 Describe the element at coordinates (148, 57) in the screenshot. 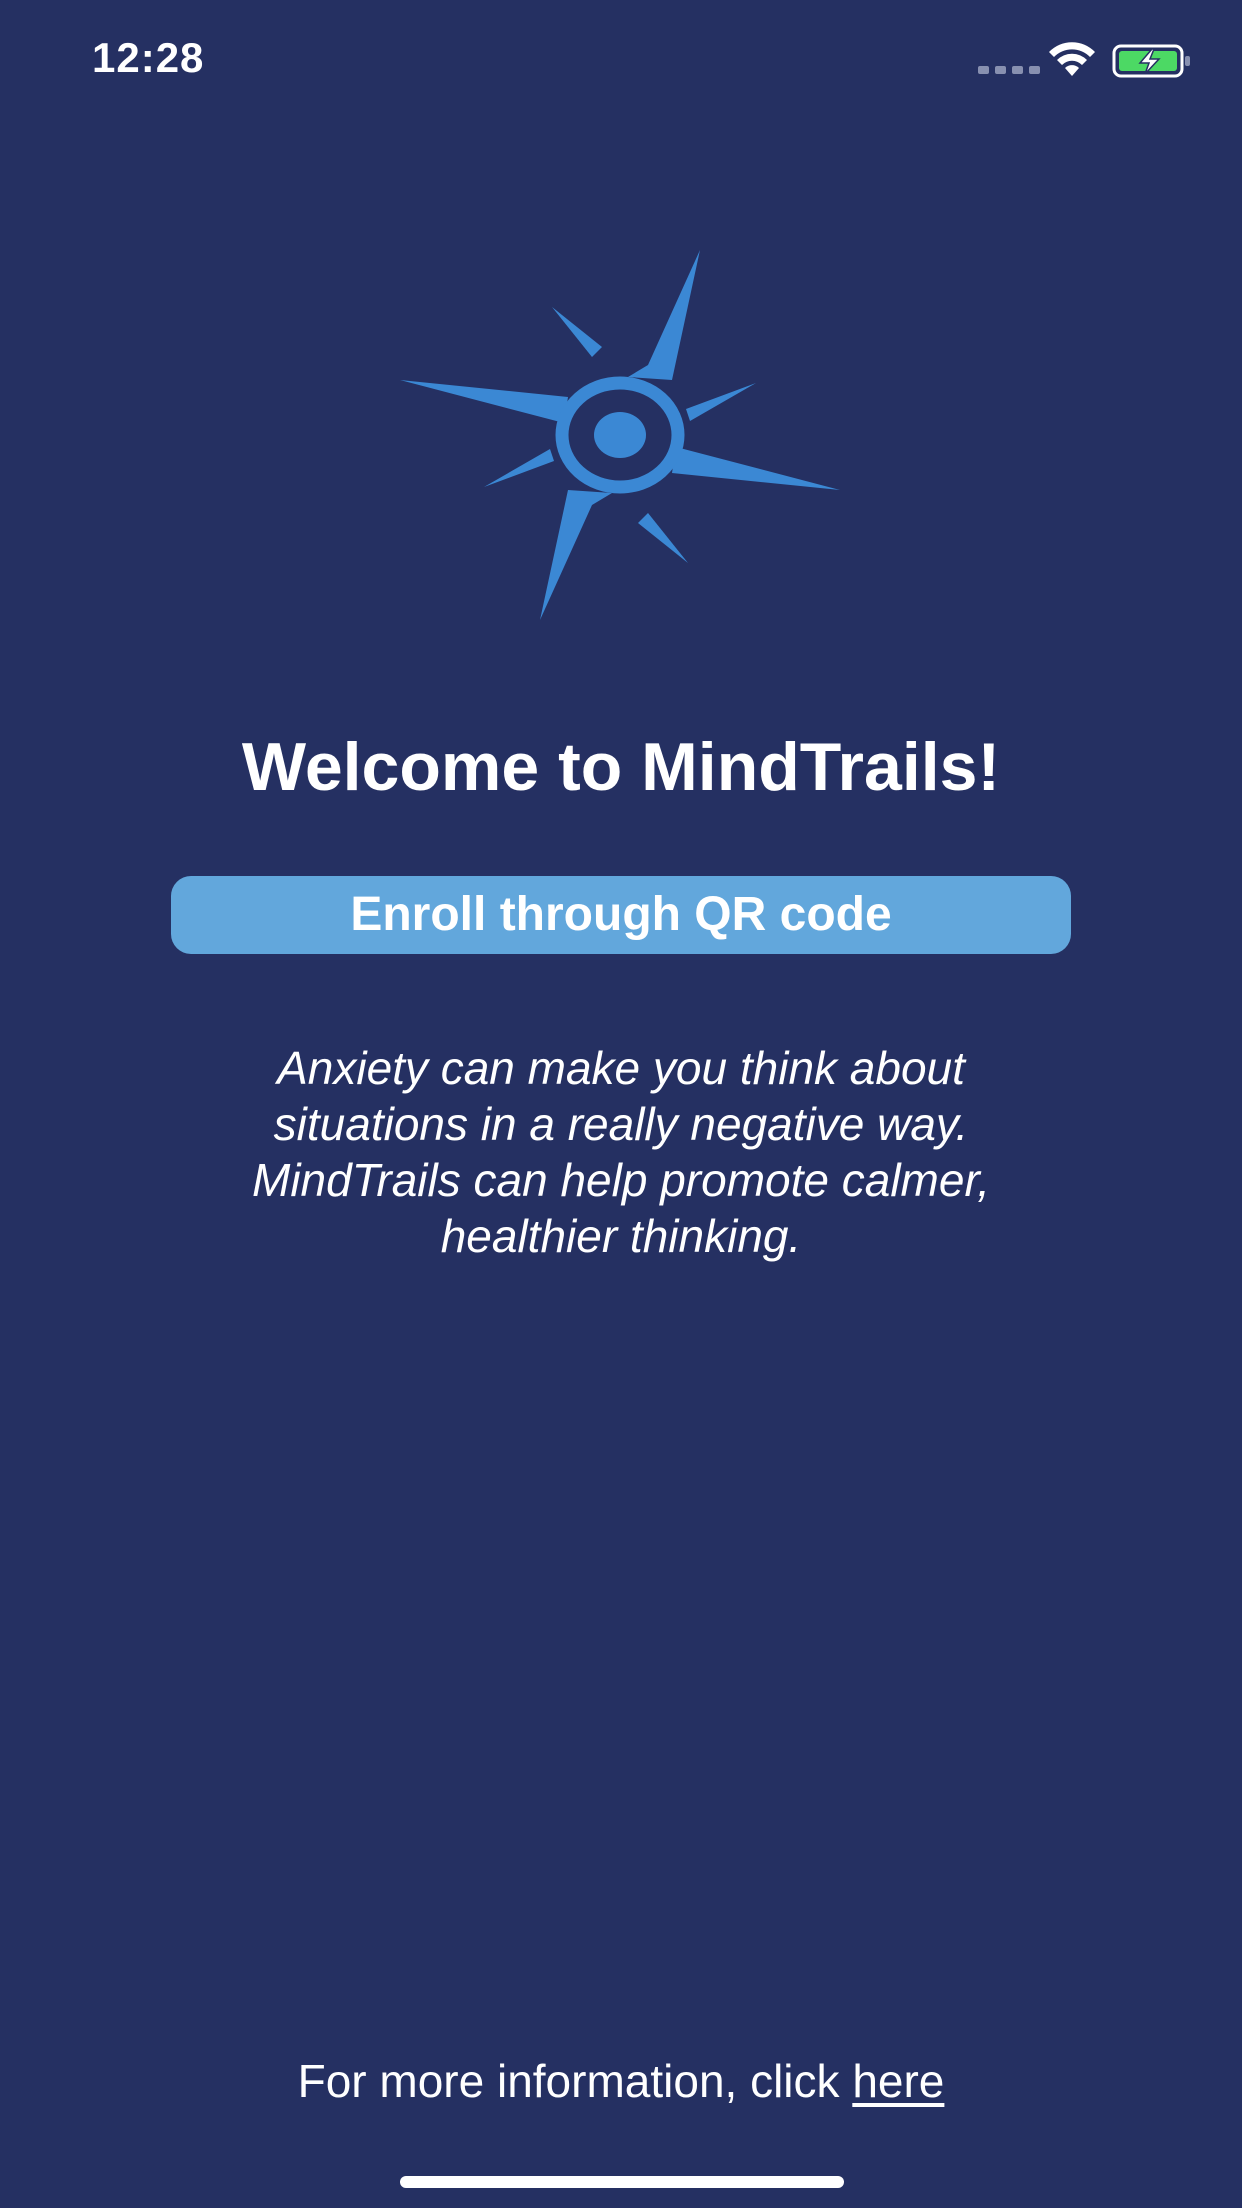

I see `status-time: 12:28` at that location.